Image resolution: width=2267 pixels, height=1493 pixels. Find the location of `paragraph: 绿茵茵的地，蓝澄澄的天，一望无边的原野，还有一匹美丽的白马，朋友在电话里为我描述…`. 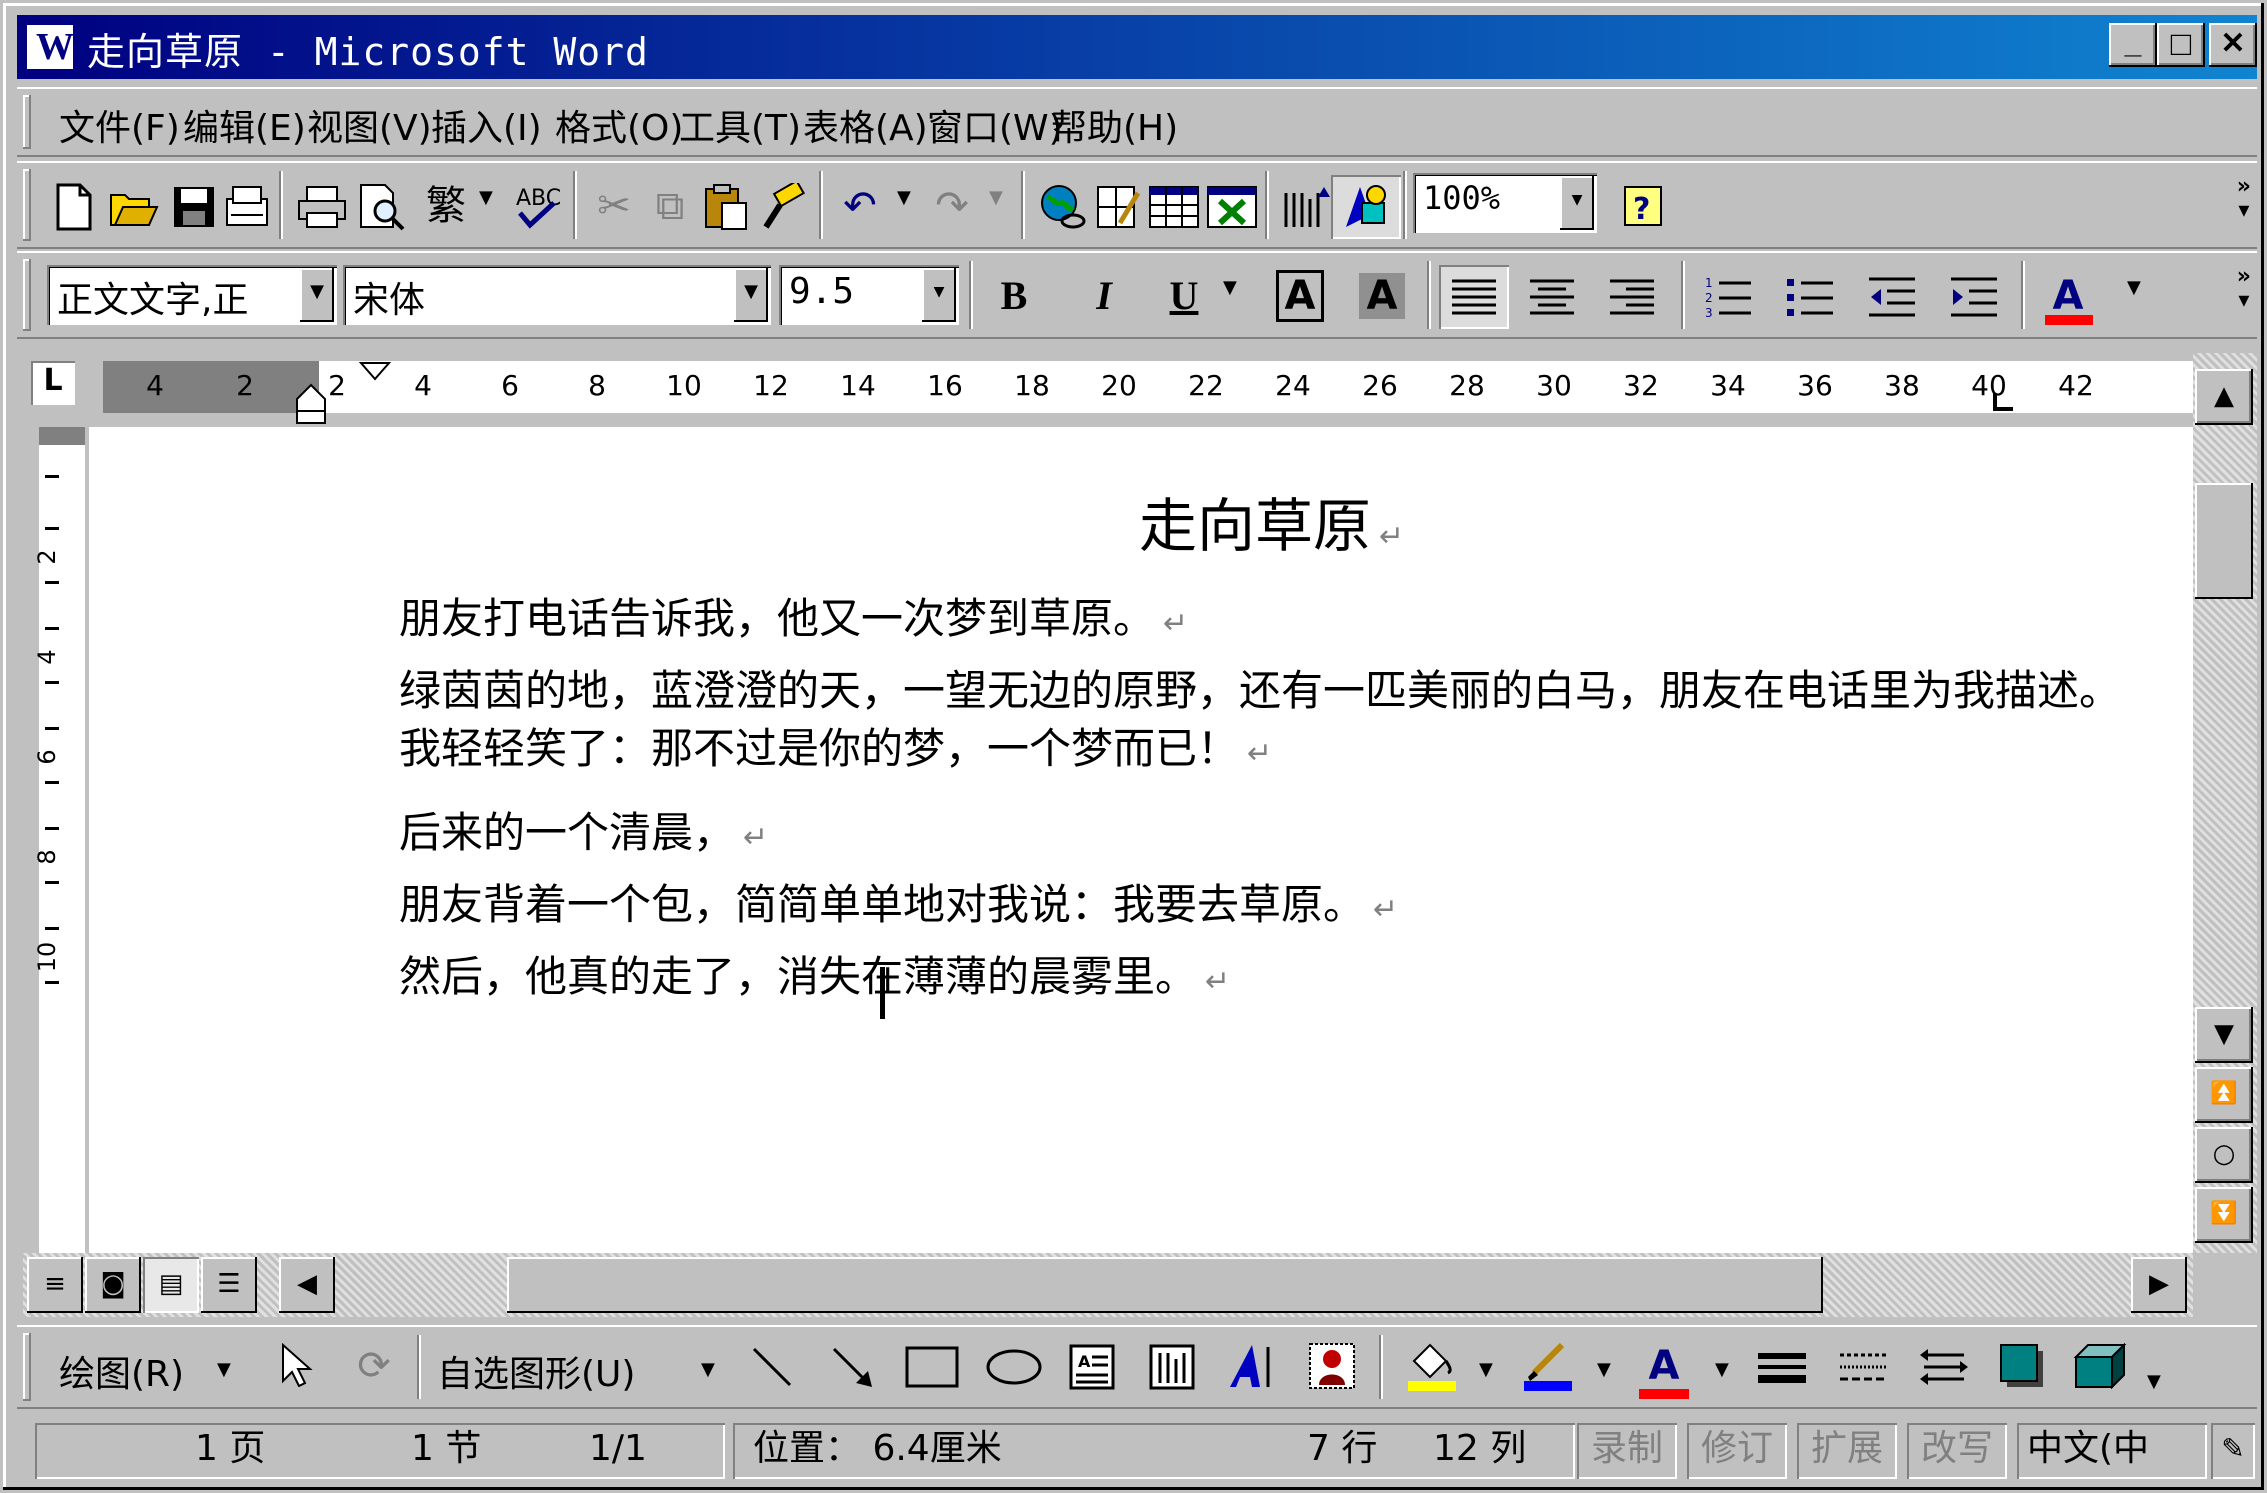

paragraph: 绿茵茵的地，蓝澄澄的天，一望无边的原野，还有一匹美丽的白马，朋友在电话里为我描述… is located at coordinates (1260, 687).